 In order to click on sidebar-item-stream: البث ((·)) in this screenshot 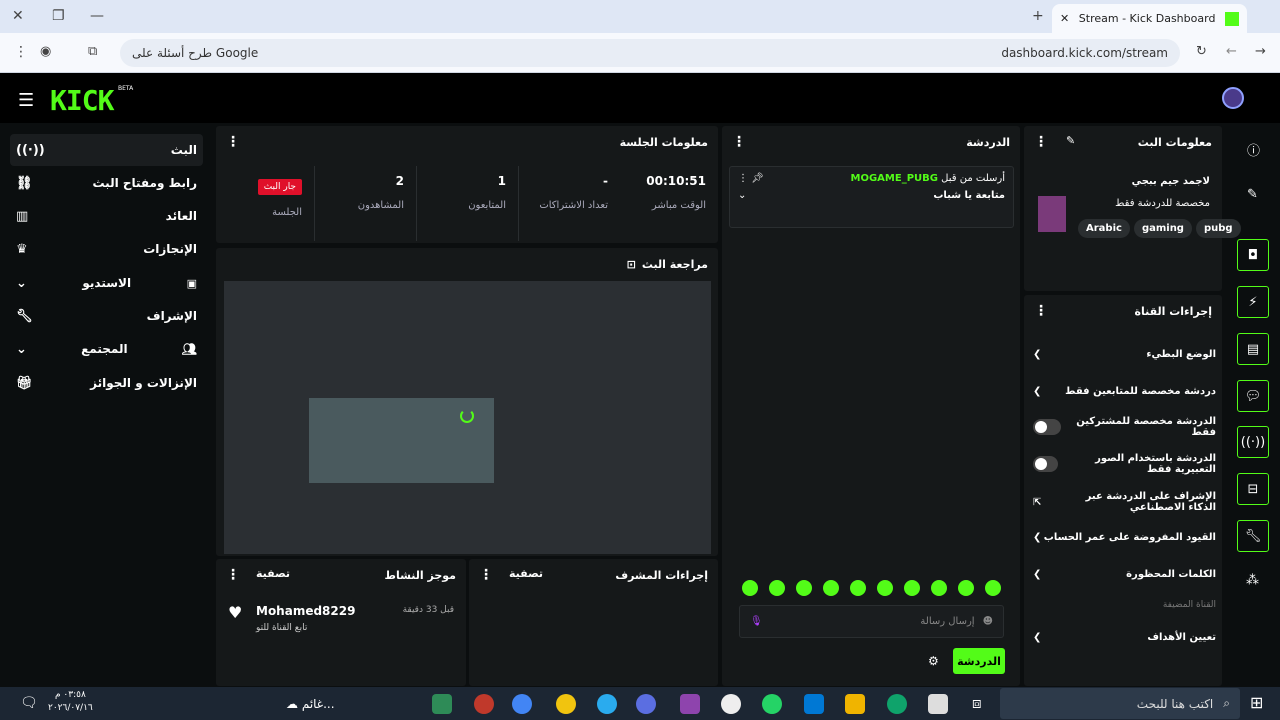, I will do `click(106, 150)`.